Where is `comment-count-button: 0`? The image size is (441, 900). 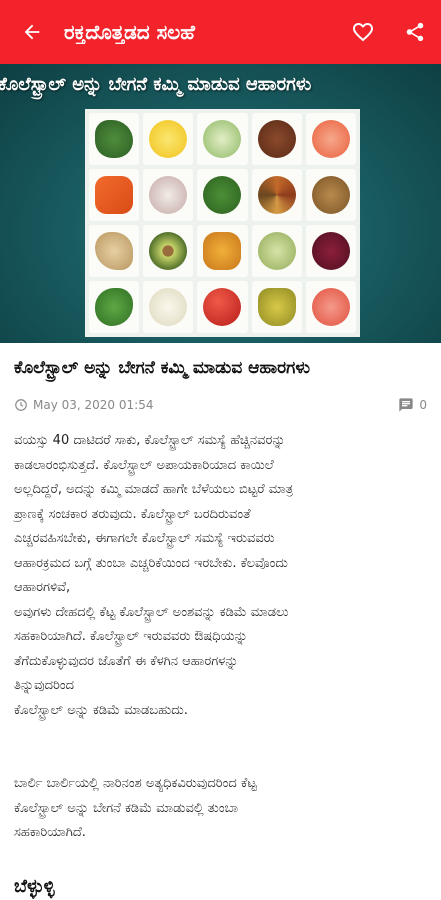
comment-count-button: 0 is located at coordinates (412, 405).